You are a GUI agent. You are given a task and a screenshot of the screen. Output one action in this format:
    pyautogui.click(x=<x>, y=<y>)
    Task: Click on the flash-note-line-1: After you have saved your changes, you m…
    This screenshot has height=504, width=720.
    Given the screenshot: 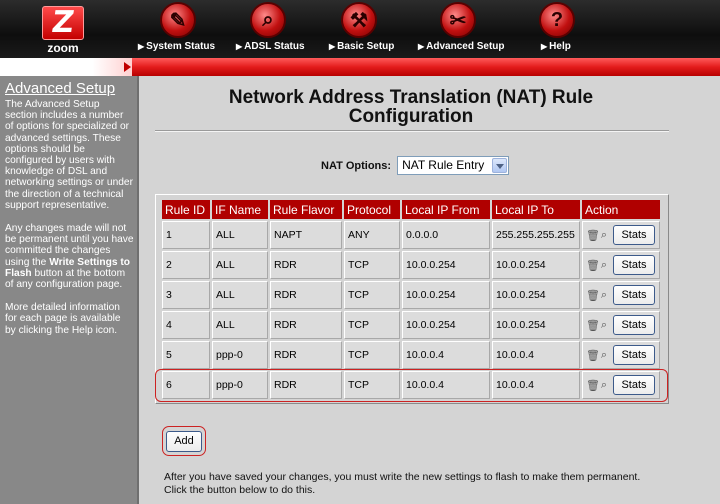 What is the action you would take?
    pyautogui.click(x=402, y=477)
    